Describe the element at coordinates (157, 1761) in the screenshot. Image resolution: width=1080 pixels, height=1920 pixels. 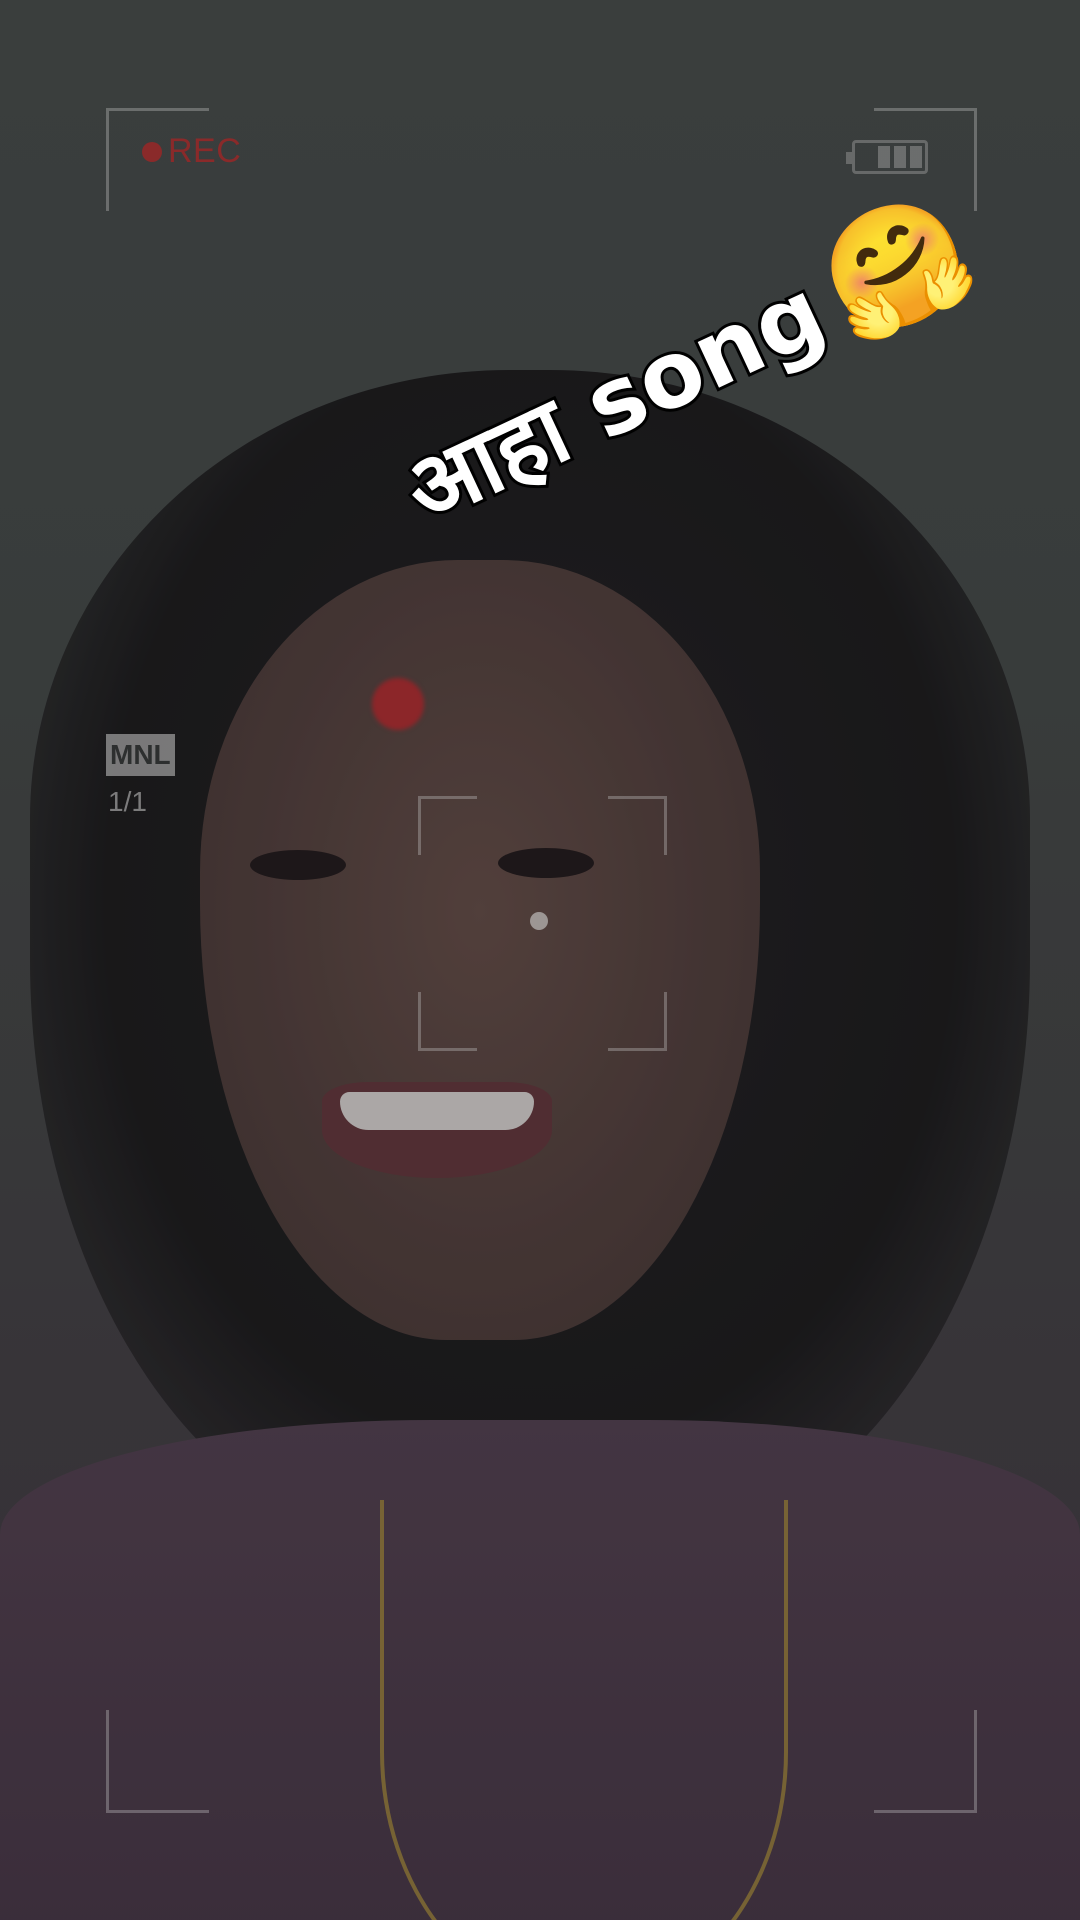
I see `frame-corner-bottom-left` at that location.